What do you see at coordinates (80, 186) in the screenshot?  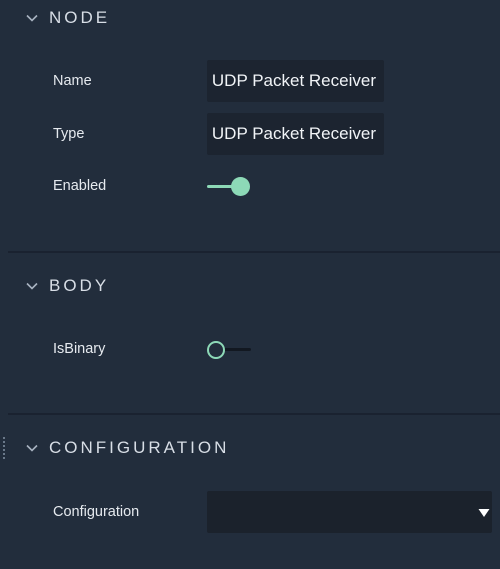 I see `enabled-label: Enabled` at bounding box center [80, 186].